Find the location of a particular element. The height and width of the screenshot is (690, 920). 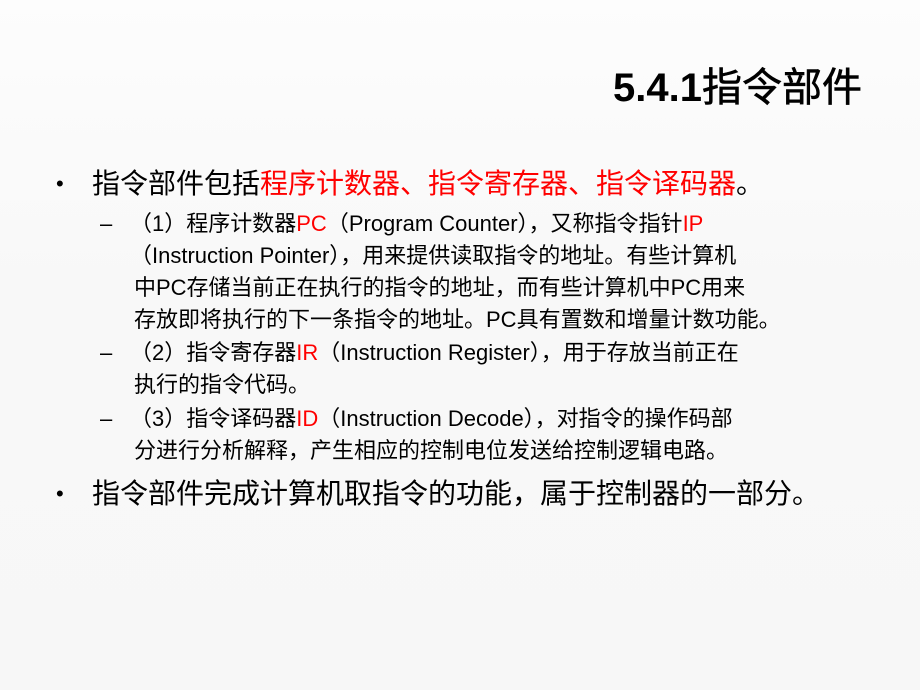

bullet-item-function: • 指令部件完成计算机取指令的功能，属于控制器的一部分。 is located at coordinates (438, 494).